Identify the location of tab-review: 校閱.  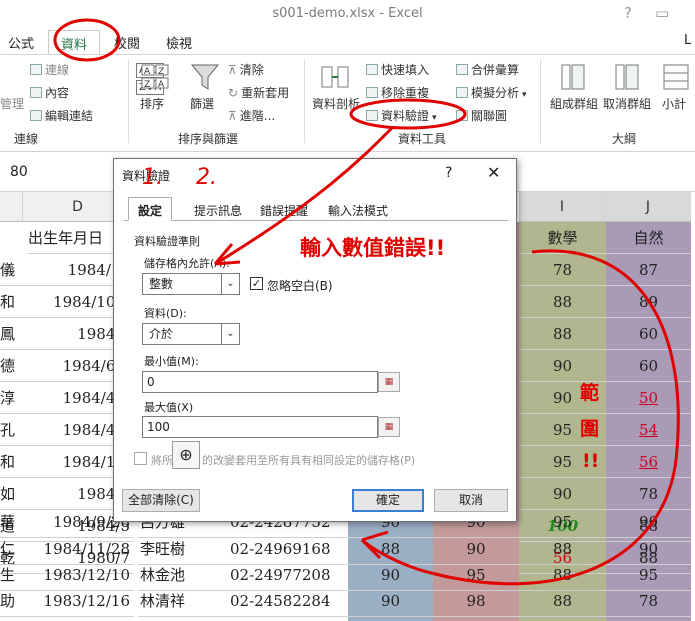
(127, 42).